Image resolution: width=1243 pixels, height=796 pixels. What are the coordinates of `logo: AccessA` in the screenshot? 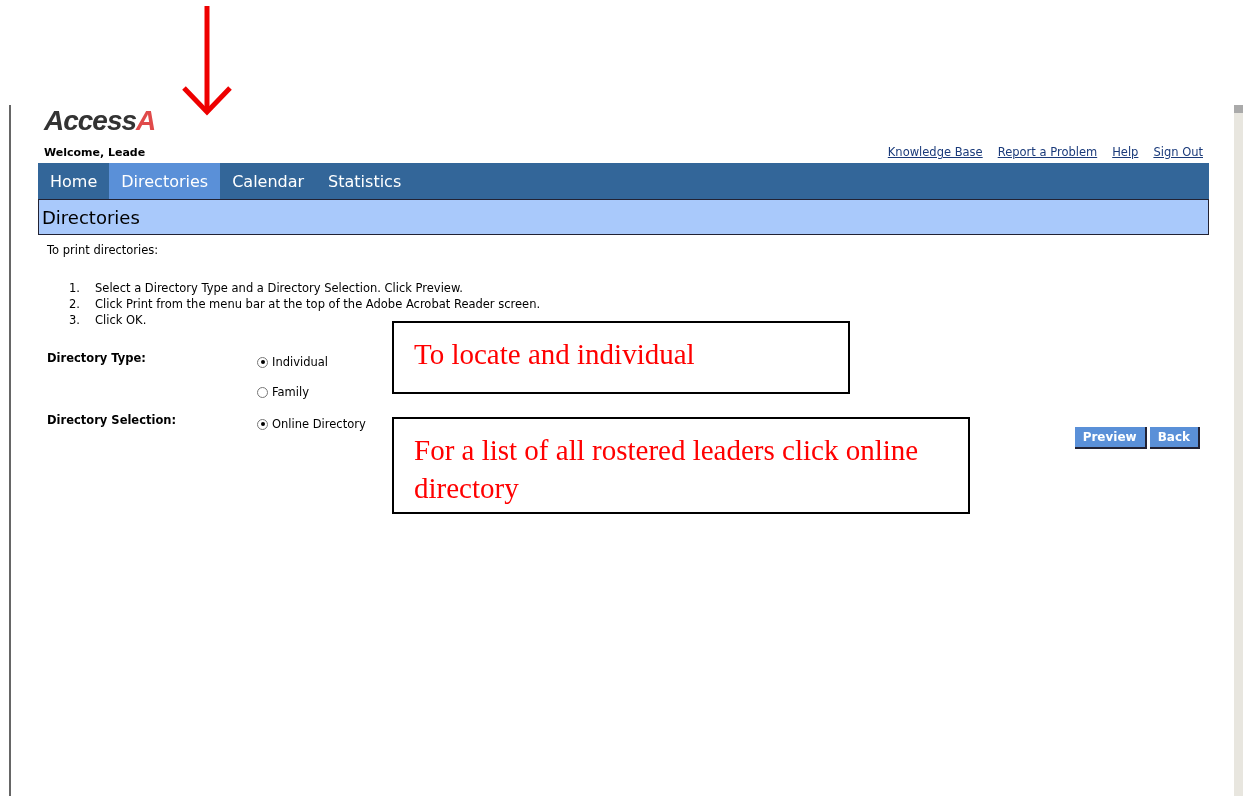 It's located at (100, 120).